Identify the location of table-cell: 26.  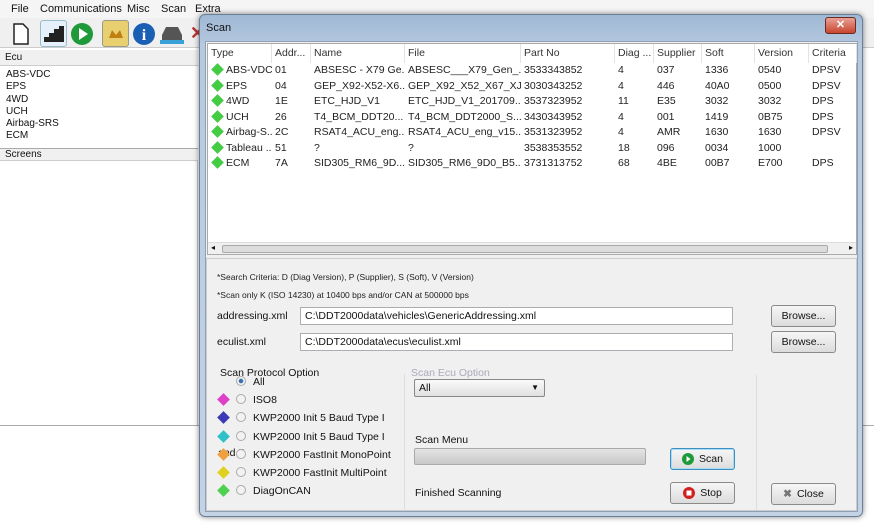
(291, 117).